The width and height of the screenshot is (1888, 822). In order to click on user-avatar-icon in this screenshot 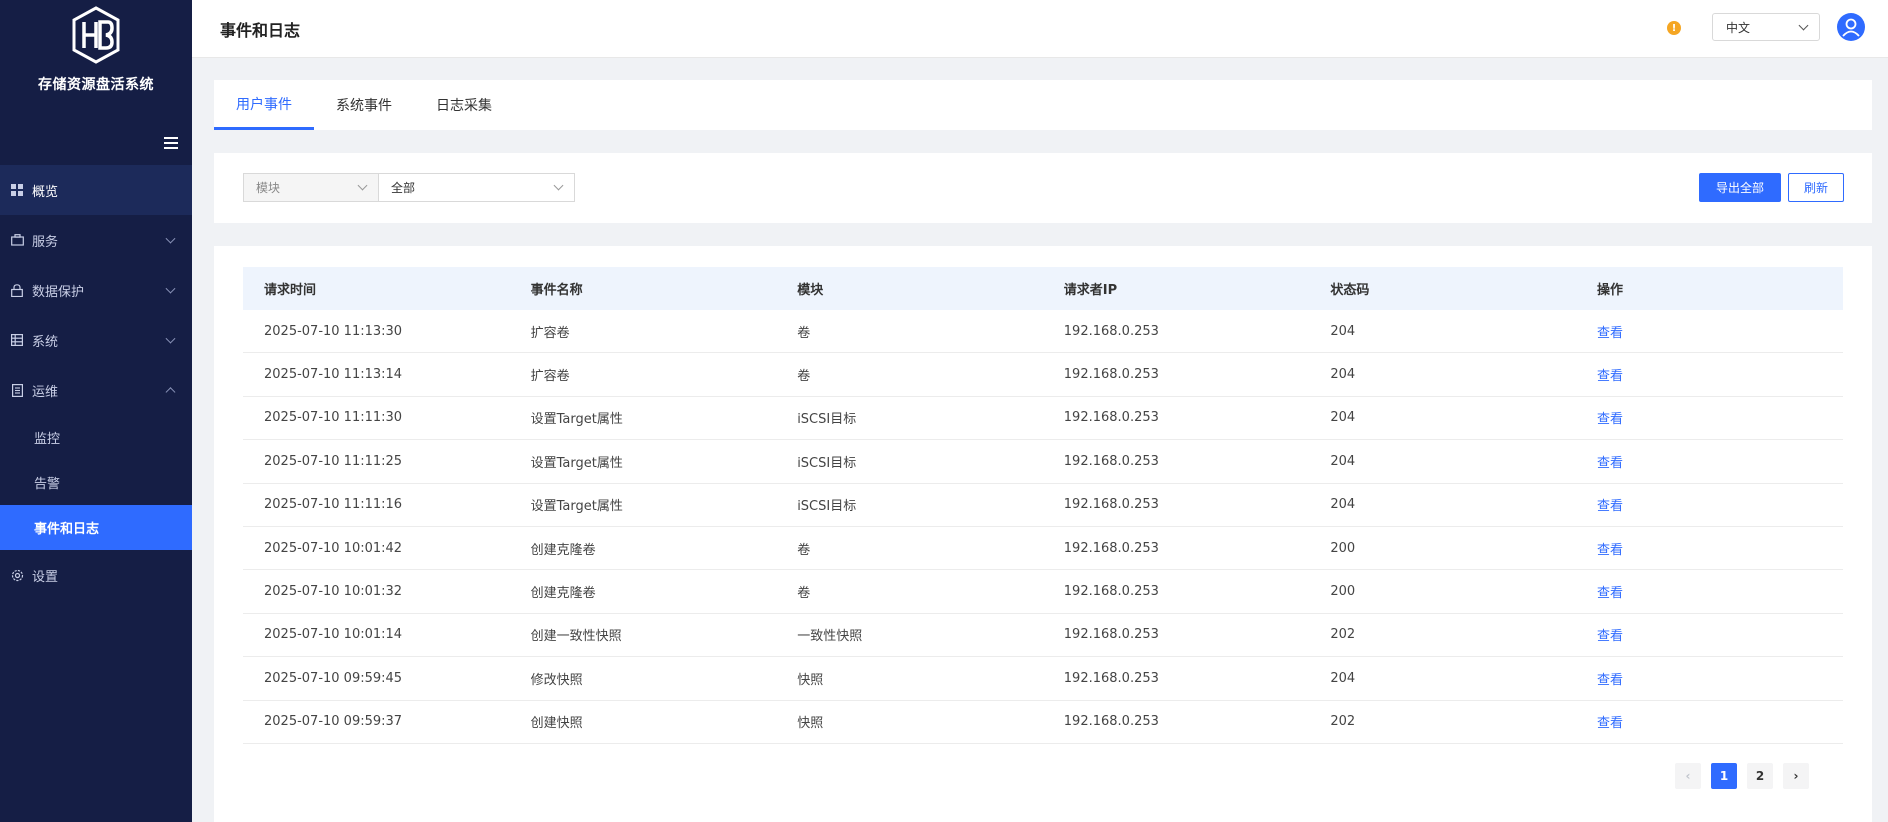, I will do `click(1851, 27)`.